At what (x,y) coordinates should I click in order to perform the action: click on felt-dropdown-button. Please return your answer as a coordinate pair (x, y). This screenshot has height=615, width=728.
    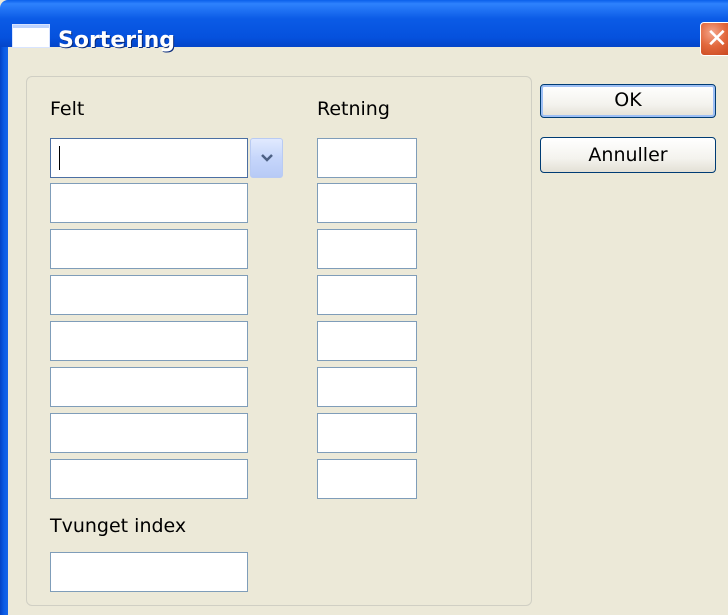
    Looking at the image, I should click on (266, 158).